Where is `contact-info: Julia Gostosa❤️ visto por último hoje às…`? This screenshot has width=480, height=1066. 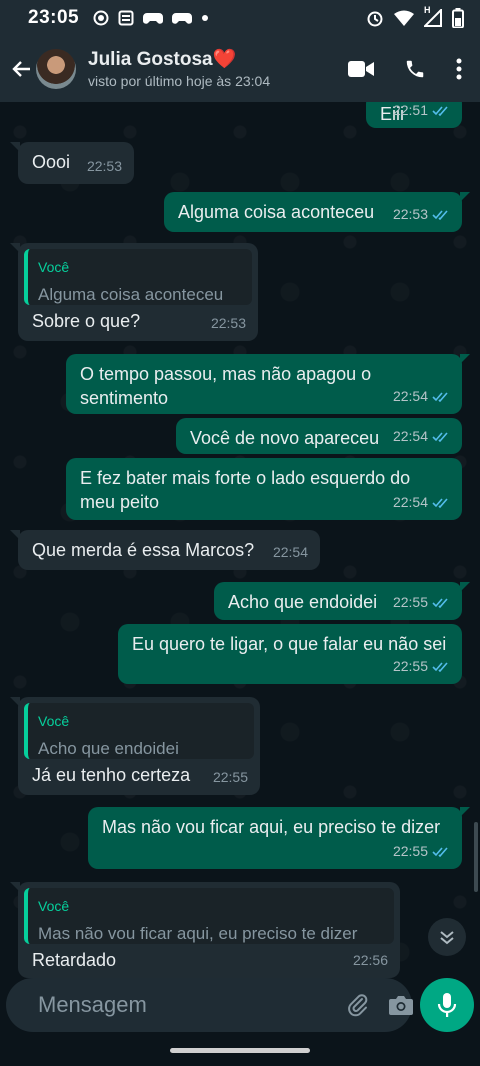 contact-info: Julia Gostosa❤️ visto por último hoje às… is located at coordinates (179, 69).